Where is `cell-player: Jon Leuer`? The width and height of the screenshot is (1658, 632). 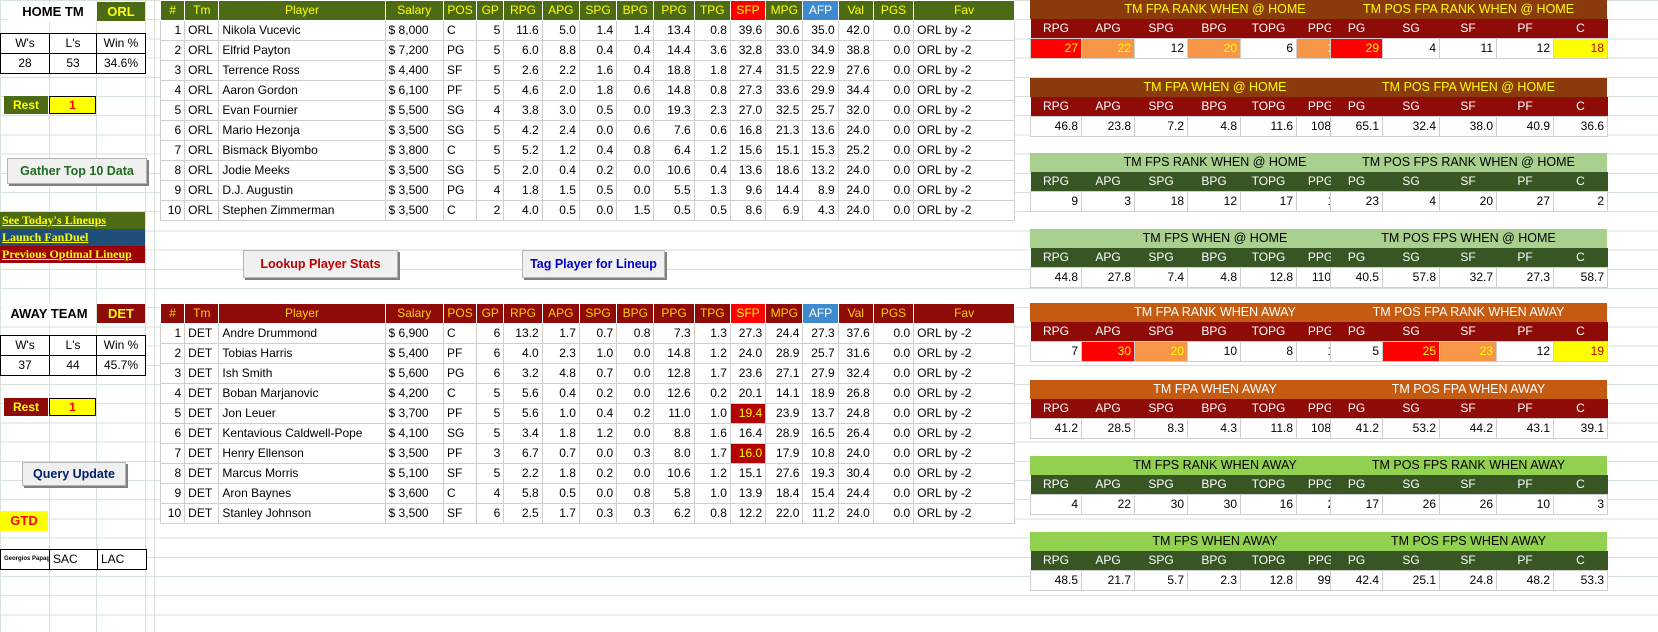
cell-player: Jon Leuer is located at coordinates (302, 413).